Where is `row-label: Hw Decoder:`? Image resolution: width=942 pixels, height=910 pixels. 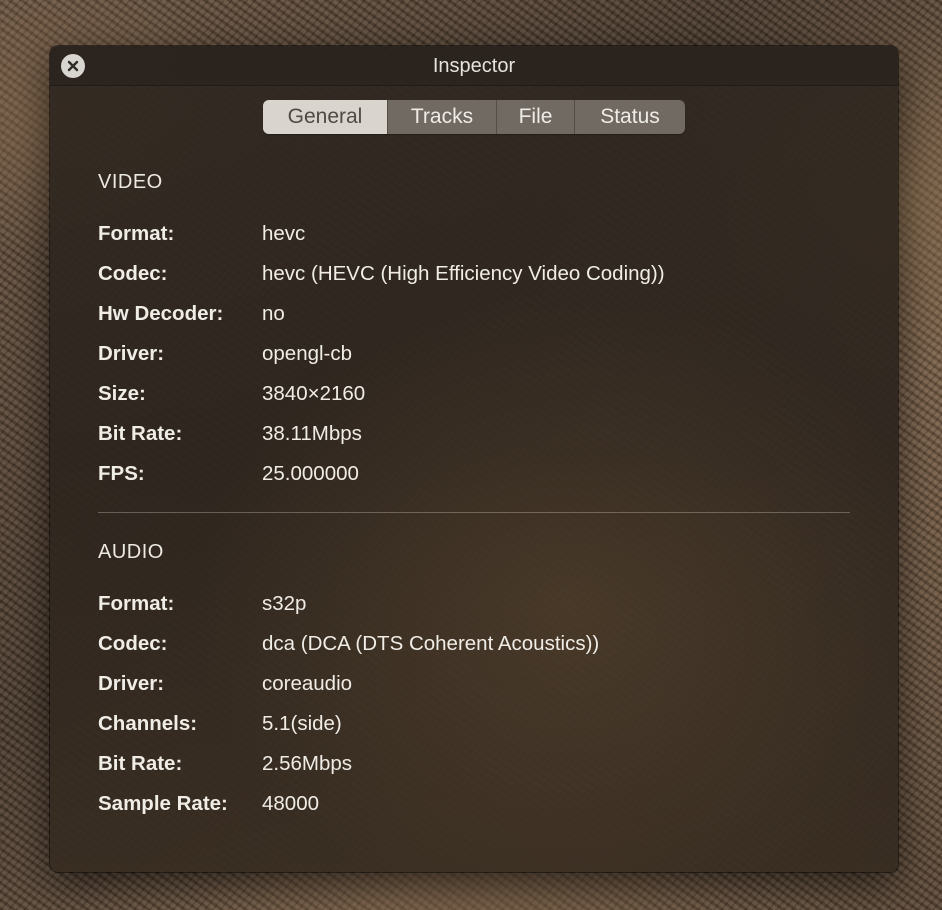
row-label: Hw Decoder: is located at coordinates (161, 313).